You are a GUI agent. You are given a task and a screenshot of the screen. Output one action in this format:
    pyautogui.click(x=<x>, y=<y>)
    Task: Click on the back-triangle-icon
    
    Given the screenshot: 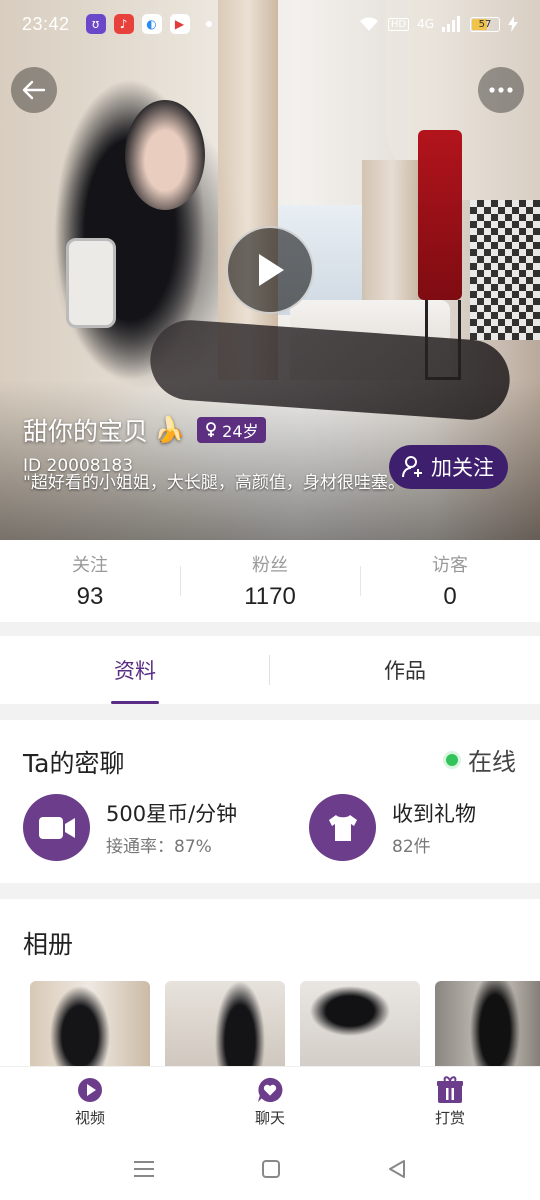 What is the action you would take?
    pyautogui.click(x=397, y=1169)
    